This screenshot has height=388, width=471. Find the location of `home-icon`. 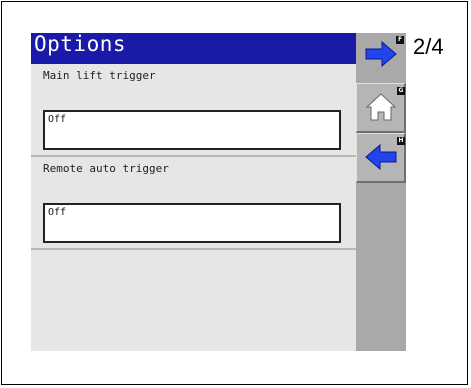

home-icon is located at coordinates (381, 107).